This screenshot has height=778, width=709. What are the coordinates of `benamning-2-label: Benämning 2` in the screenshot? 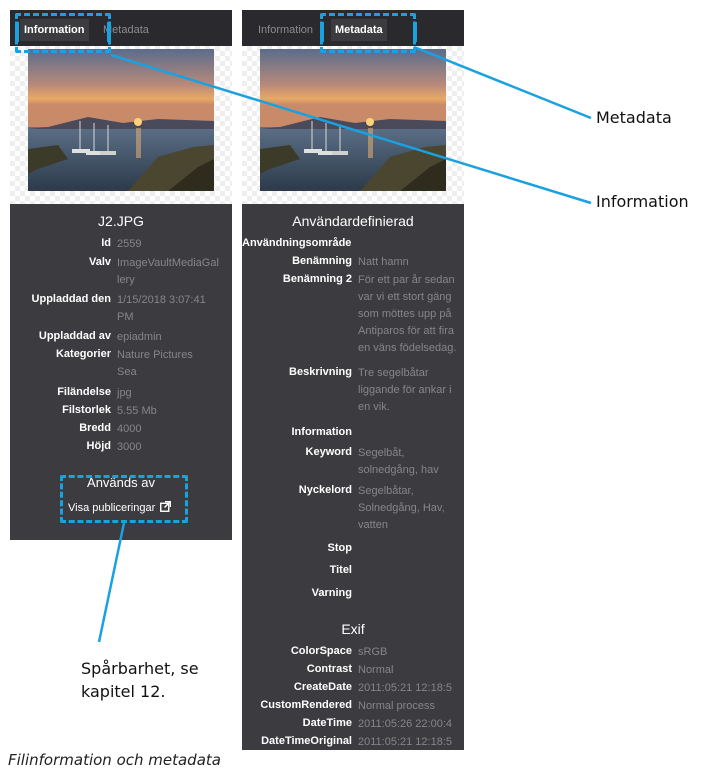 It's located at (317, 279).